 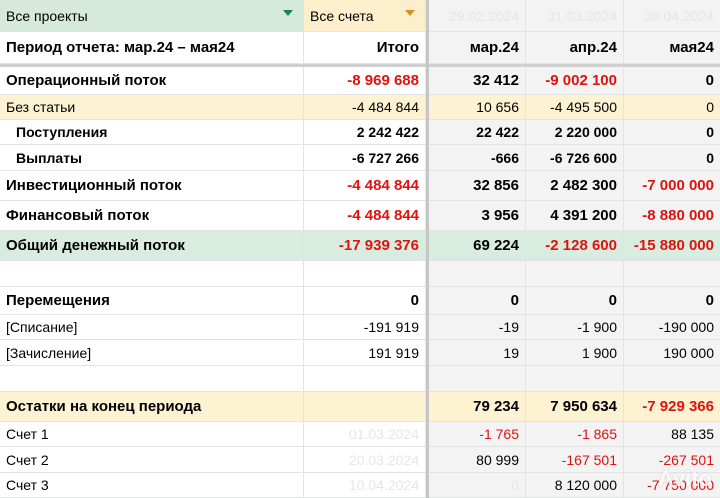 I want to click on row-value-m1: 79 234, so click(x=477, y=407).